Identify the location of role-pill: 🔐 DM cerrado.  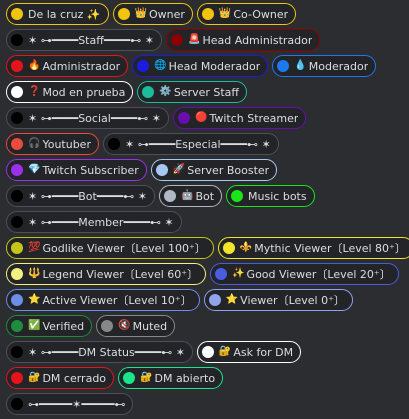
(60, 378).